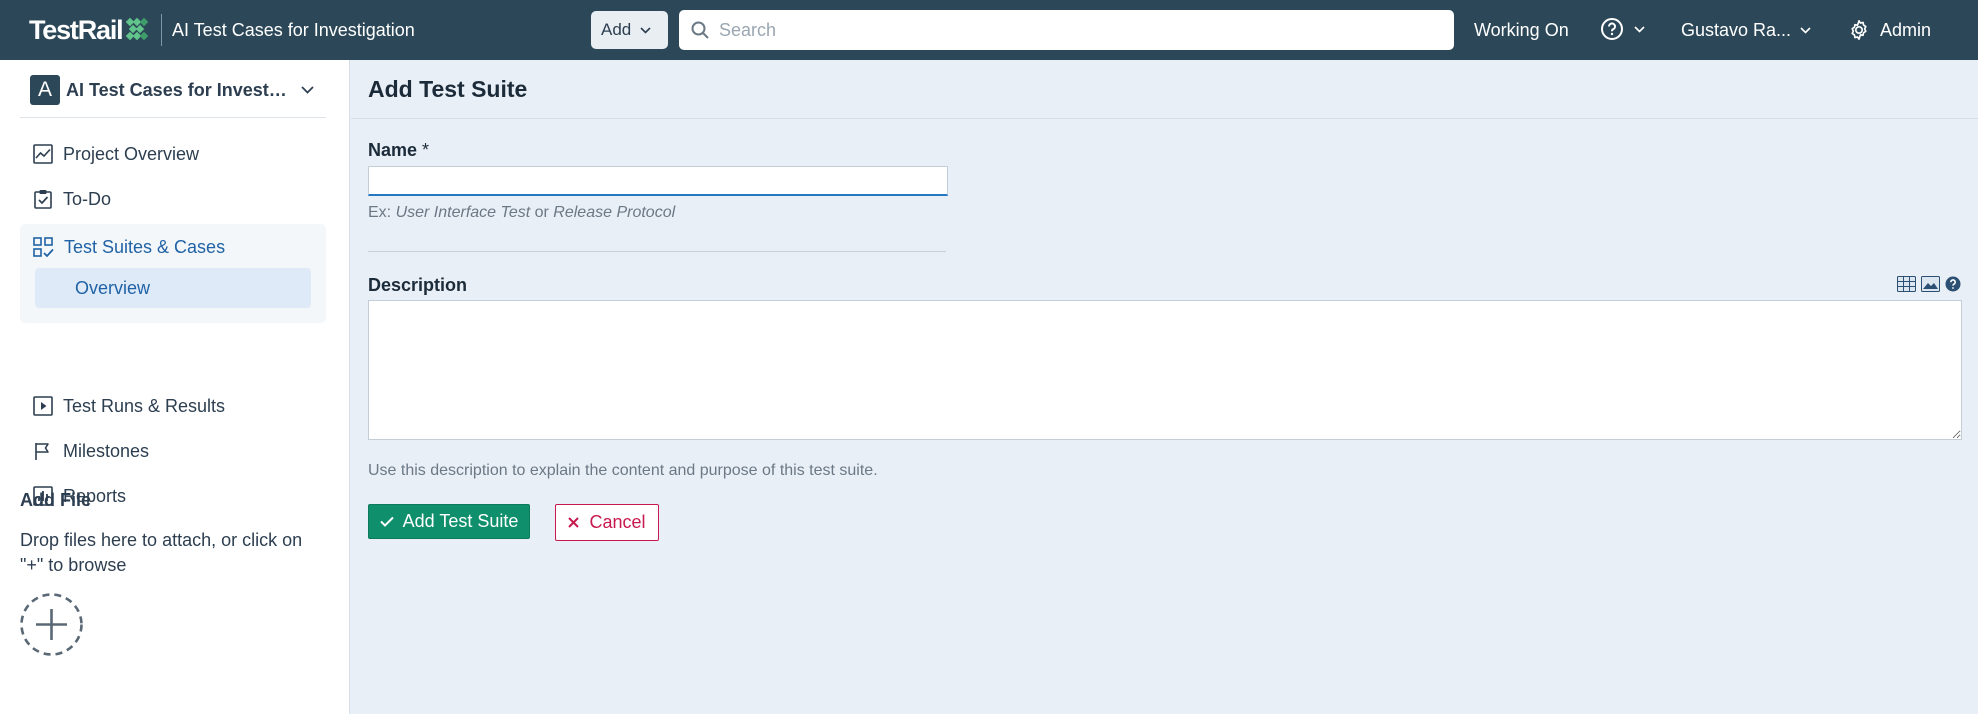 Image resolution: width=1978 pixels, height=714 pixels. What do you see at coordinates (87, 198) in the screenshot?
I see `sidebar-item-label: To-Do` at bounding box center [87, 198].